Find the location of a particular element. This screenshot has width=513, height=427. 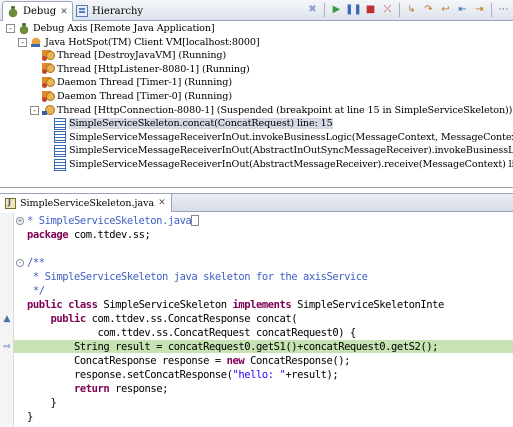

override-marker-icon: ▲ is located at coordinates (7, 319).